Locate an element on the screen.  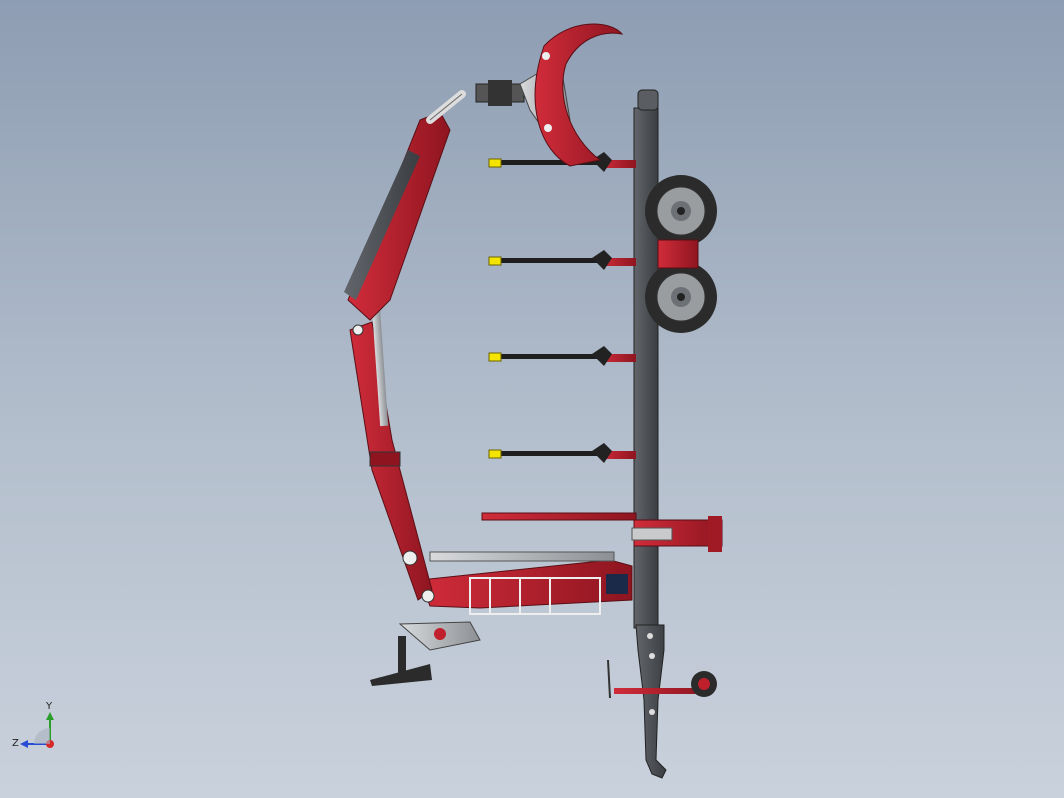
z-arrow-head is located at coordinates (24, 744).